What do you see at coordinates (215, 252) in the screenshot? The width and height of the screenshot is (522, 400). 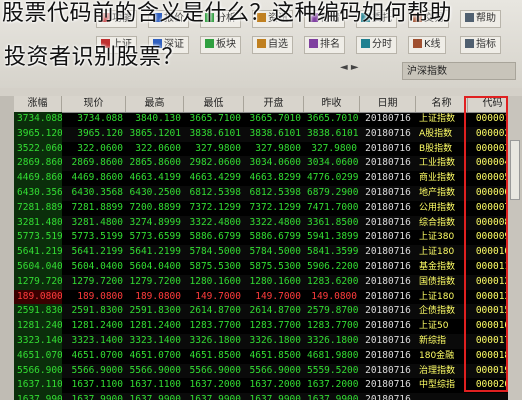 I see `cell-low: 5784.5000` at bounding box center [215, 252].